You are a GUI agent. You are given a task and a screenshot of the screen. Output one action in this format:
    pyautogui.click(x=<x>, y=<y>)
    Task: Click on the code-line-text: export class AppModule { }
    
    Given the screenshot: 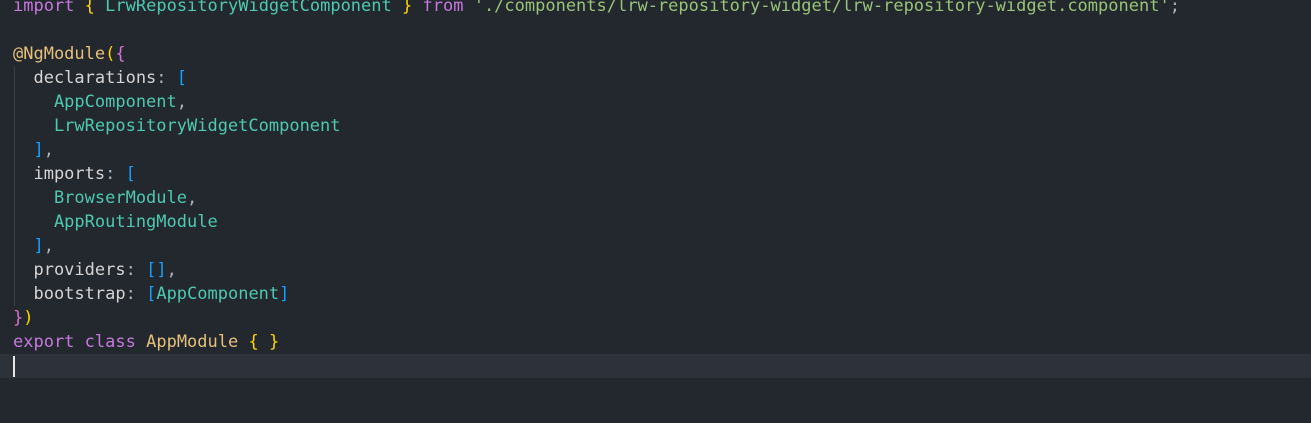 What is the action you would take?
    pyautogui.click(x=146, y=342)
    